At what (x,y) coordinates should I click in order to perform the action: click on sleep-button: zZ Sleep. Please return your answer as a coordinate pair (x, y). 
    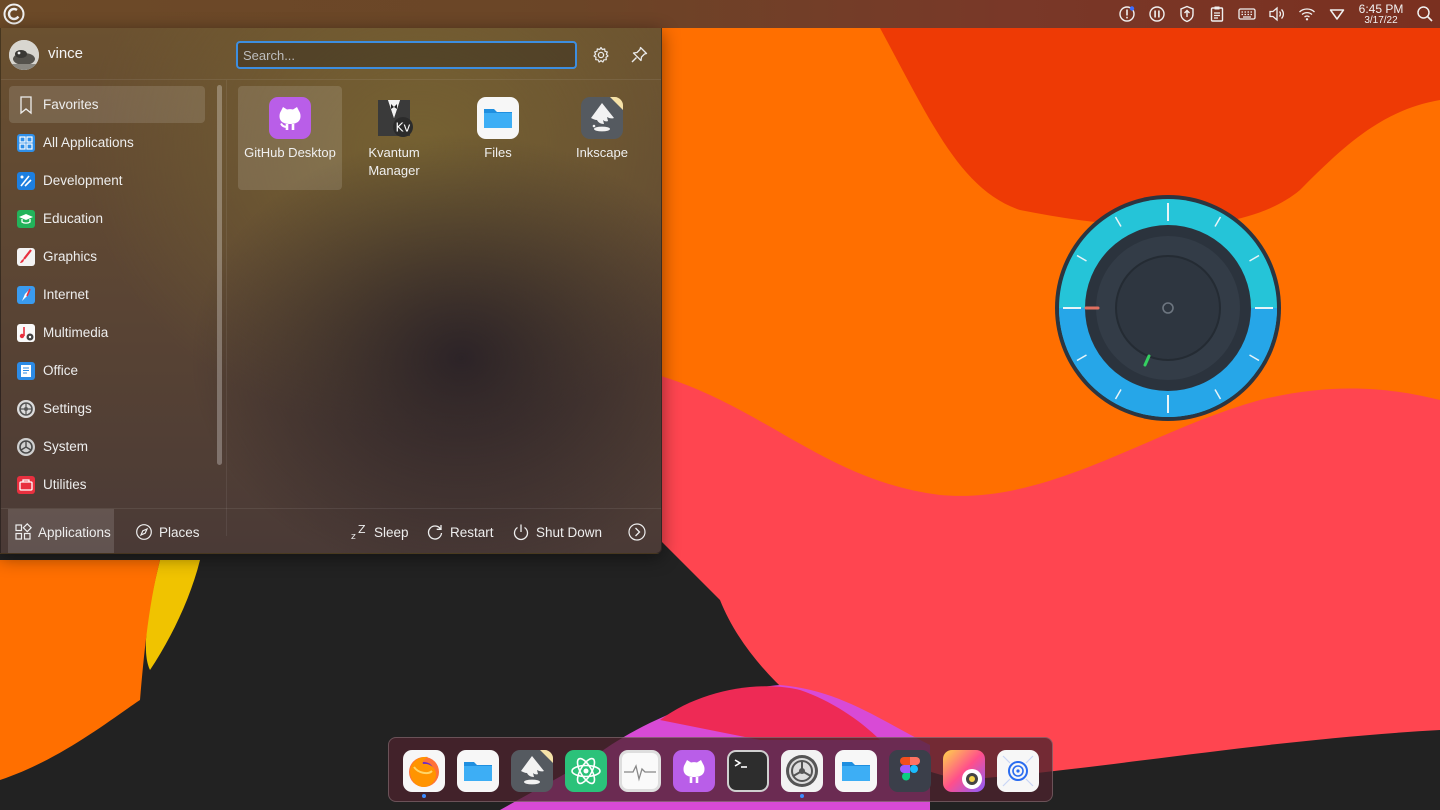
    Looking at the image, I should click on (379, 531).